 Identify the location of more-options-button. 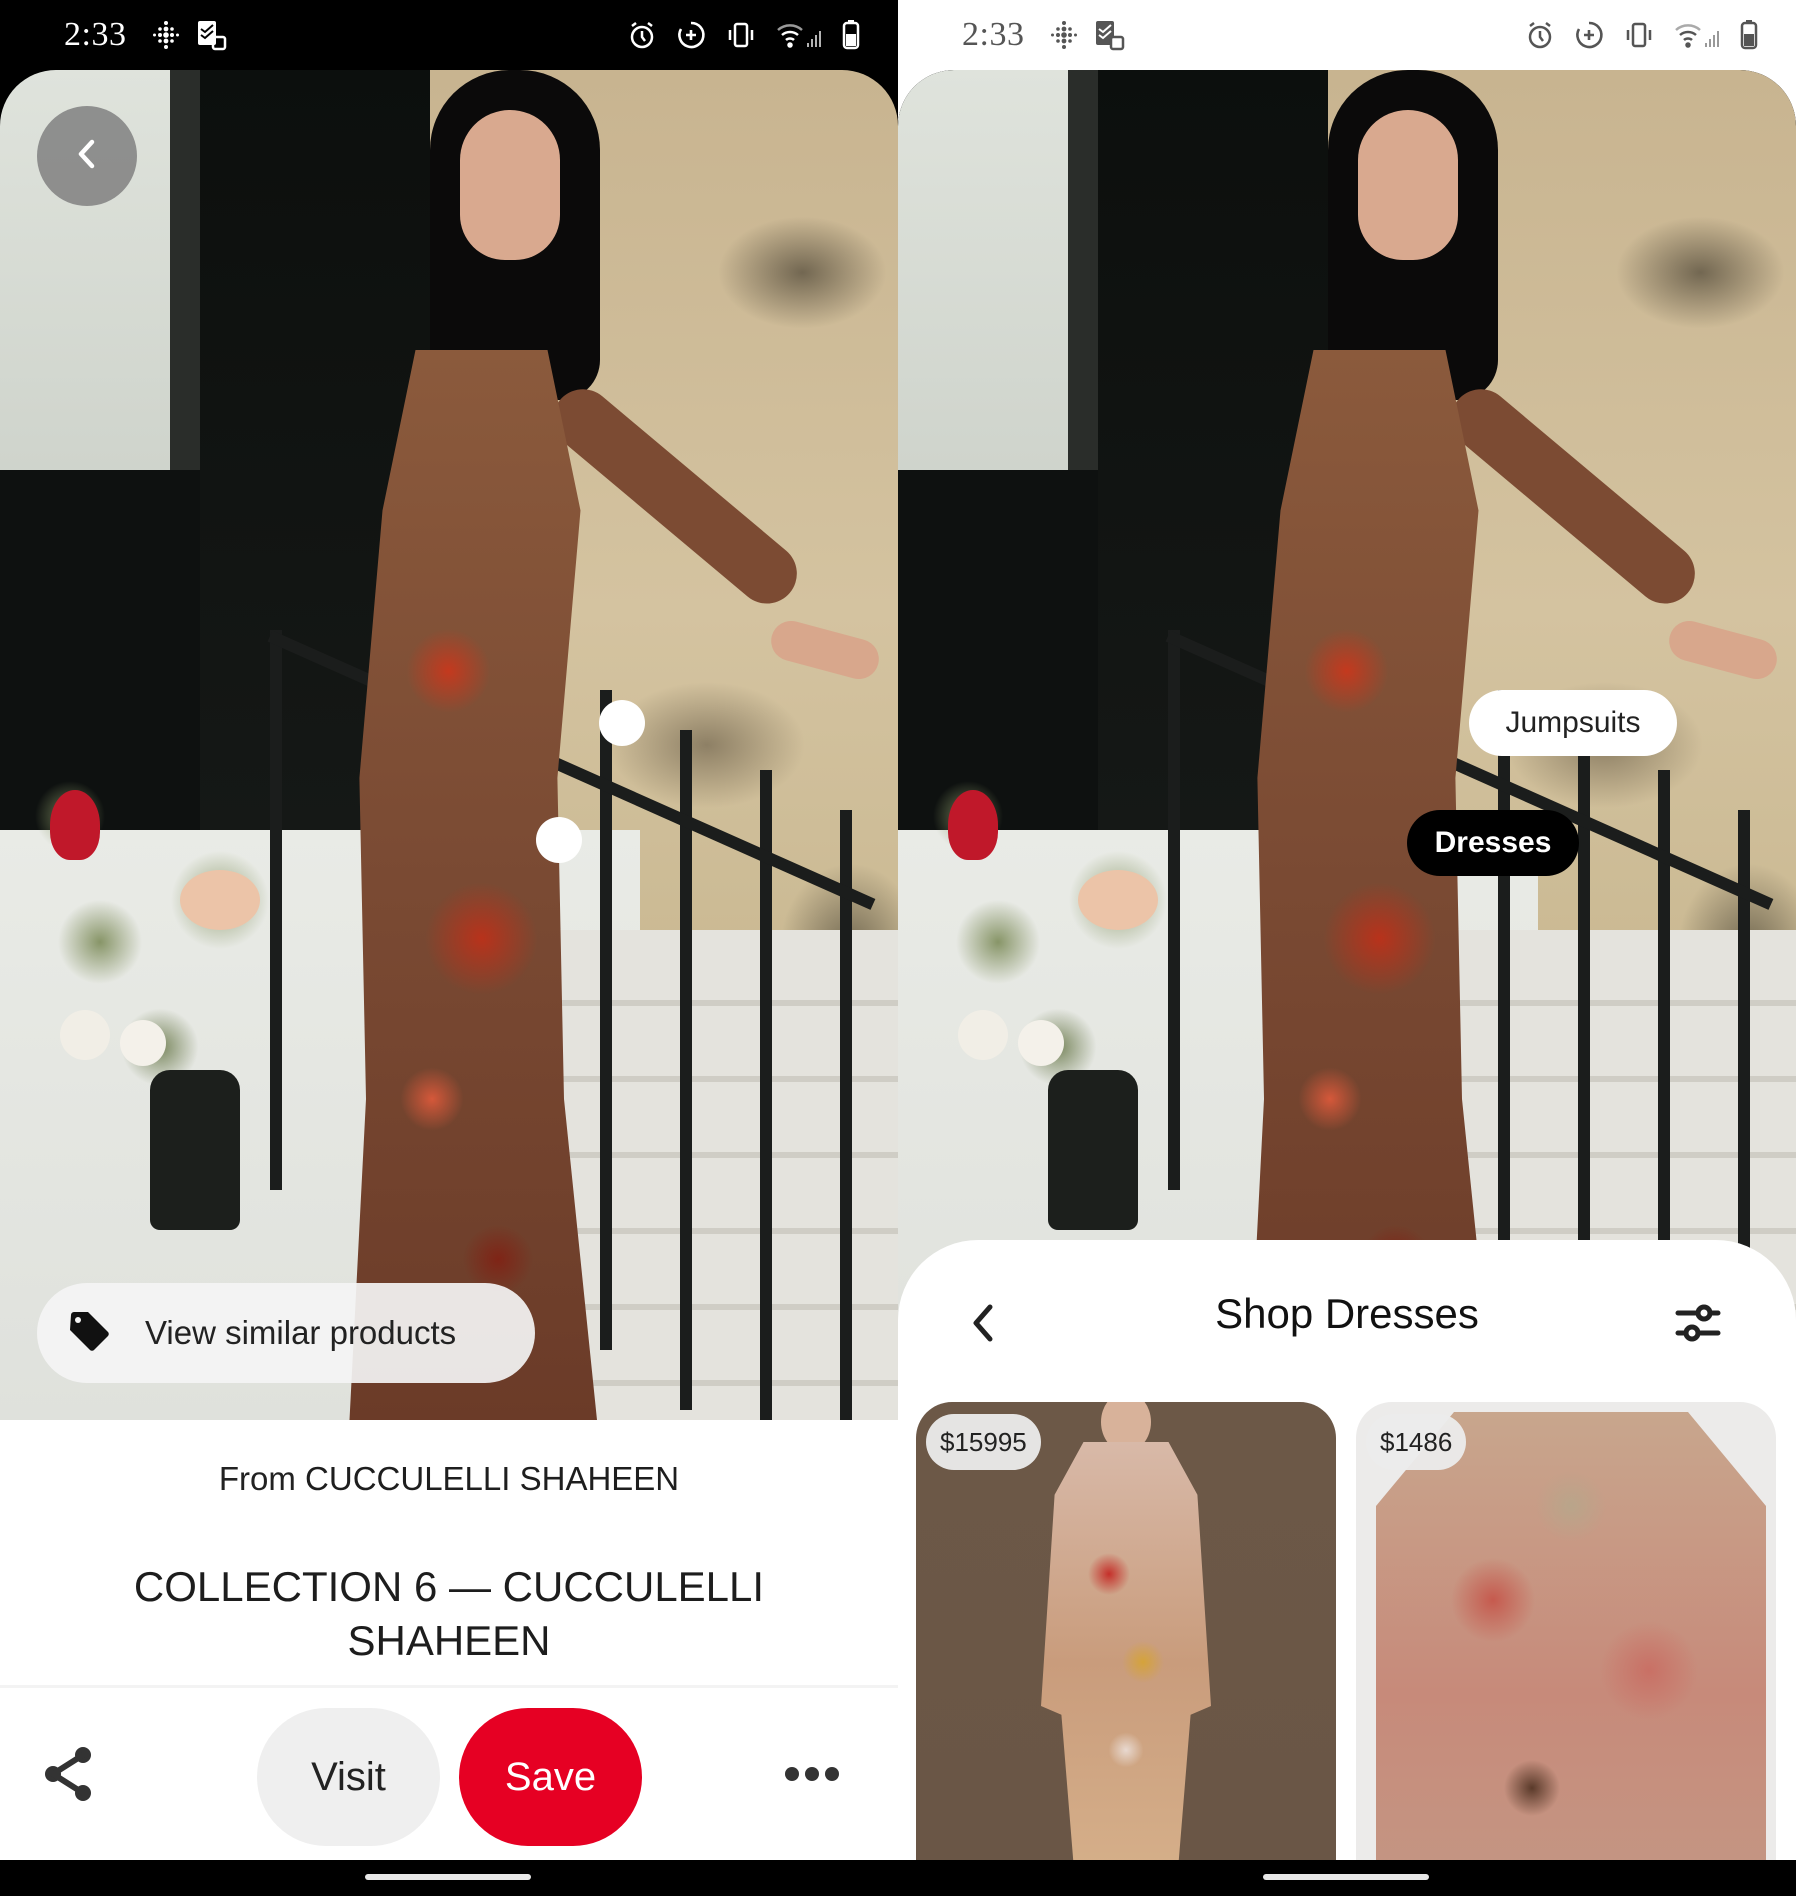
(812, 1776).